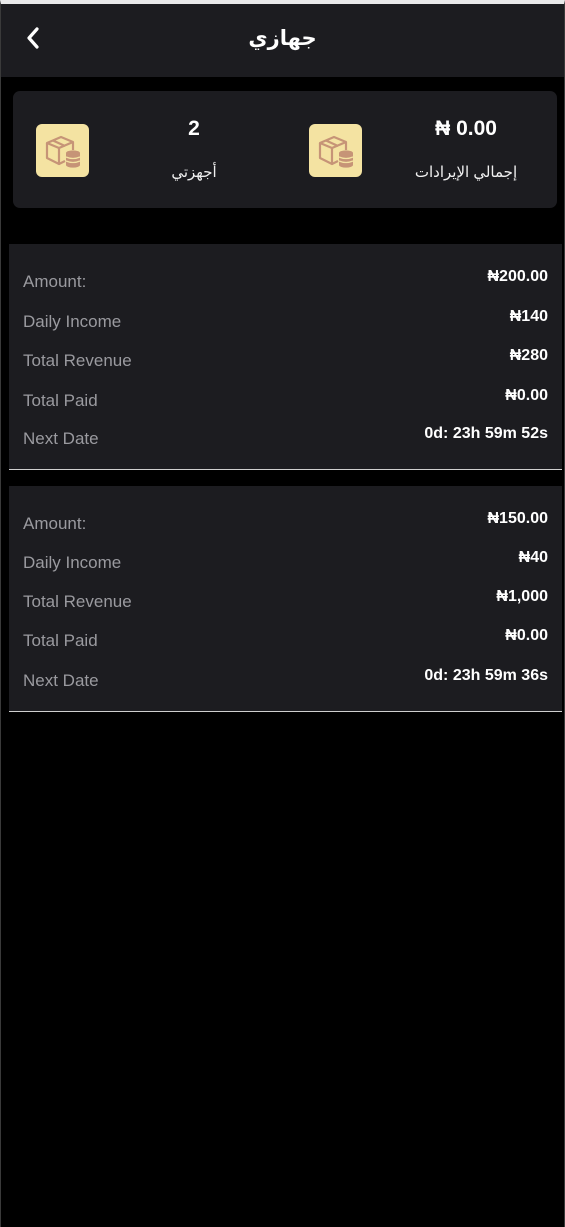 This screenshot has height=1227, width=565. Describe the element at coordinates (522, 596) in the screenshot. I see `total-revenue-value: ₦1,000` at that location.